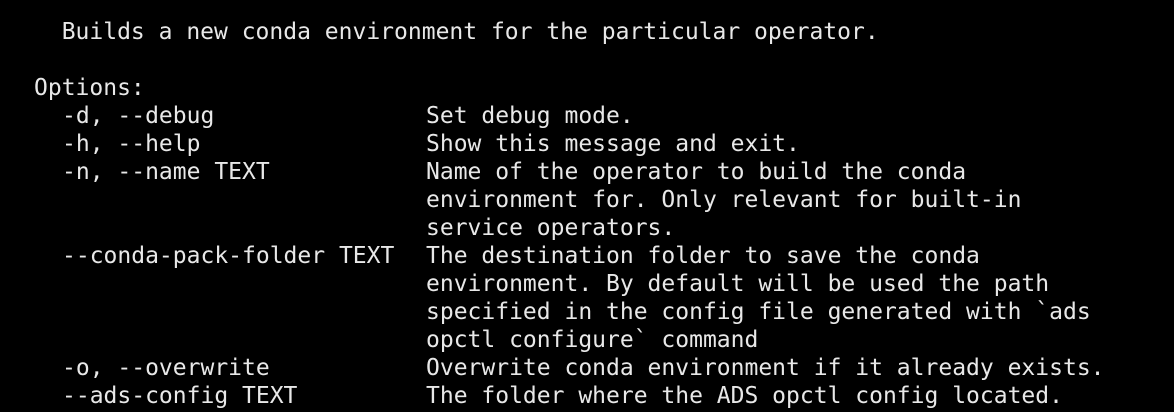  I want to click on option-help-conda-pack-folder-line-4: opctl configure` command, so click(592, 340).